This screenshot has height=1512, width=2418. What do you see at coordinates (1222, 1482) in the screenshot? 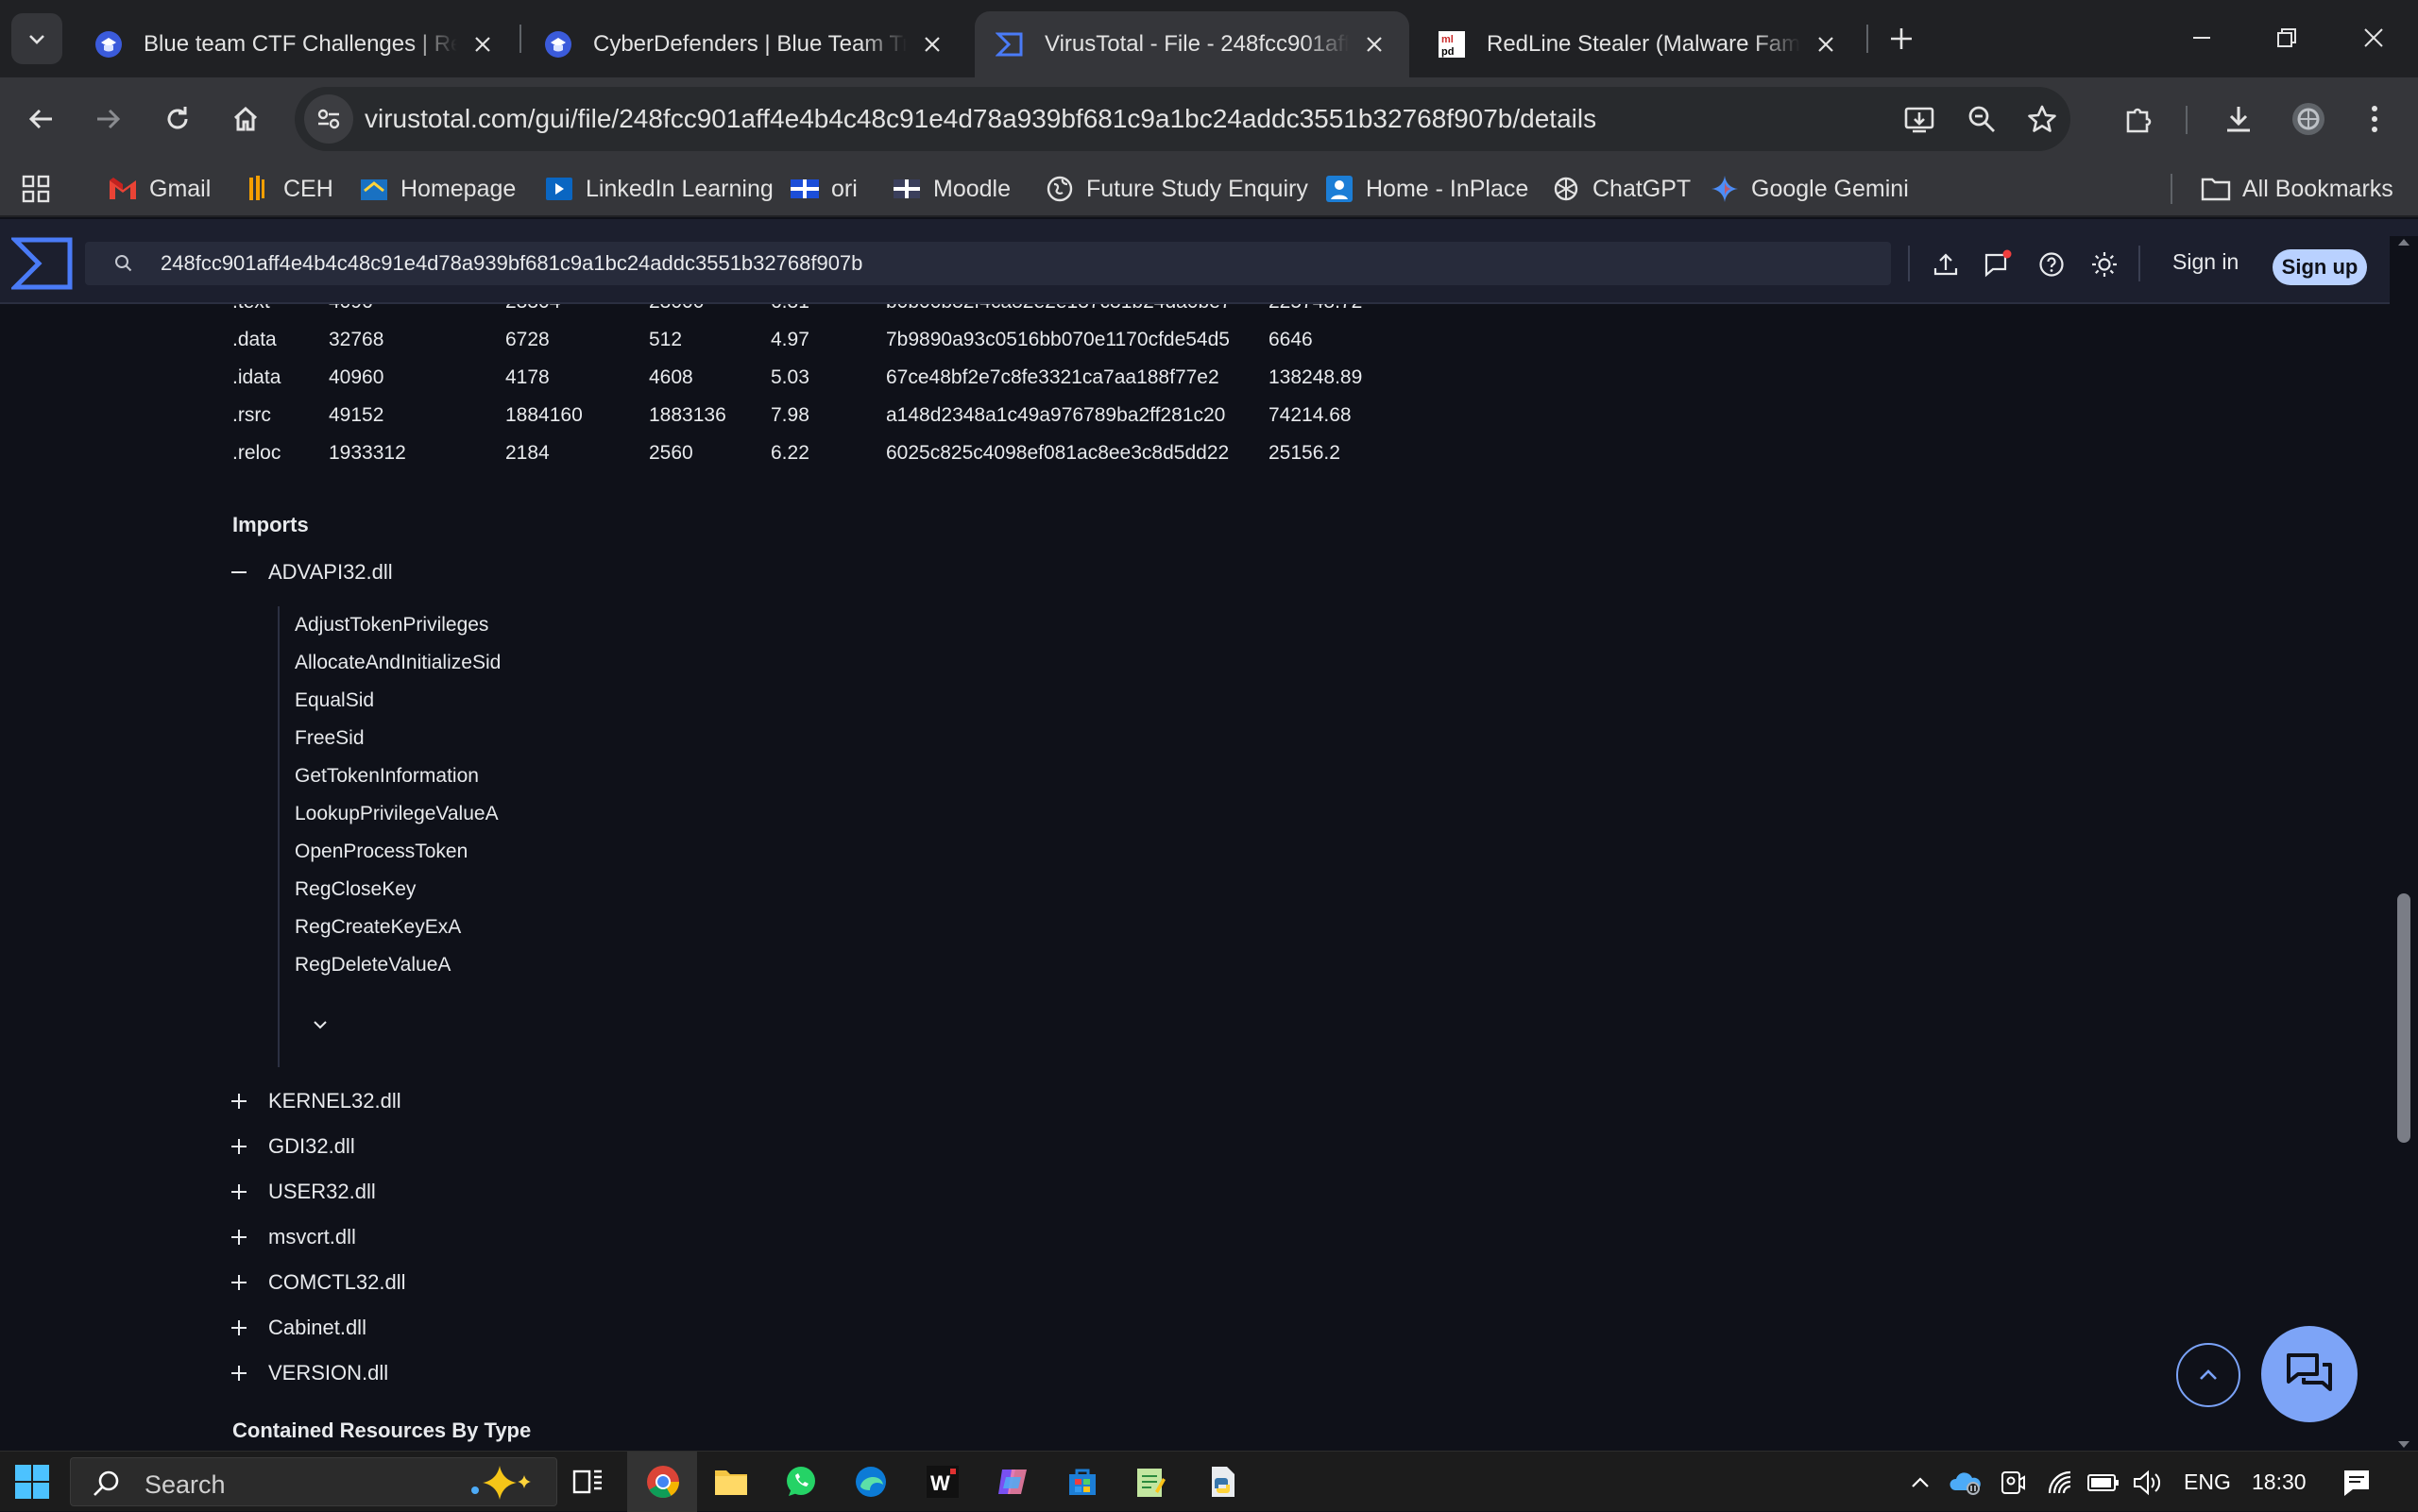
I see `taskbar-python` at bounding box center [1222, 1482].